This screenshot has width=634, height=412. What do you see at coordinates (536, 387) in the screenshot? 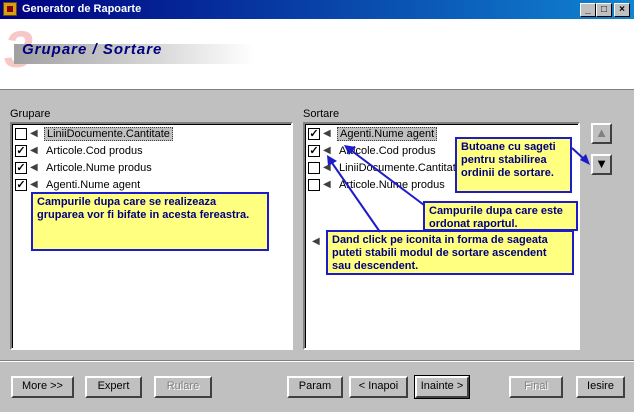
I see `final-button: Final` at bounding box center [536, 387].